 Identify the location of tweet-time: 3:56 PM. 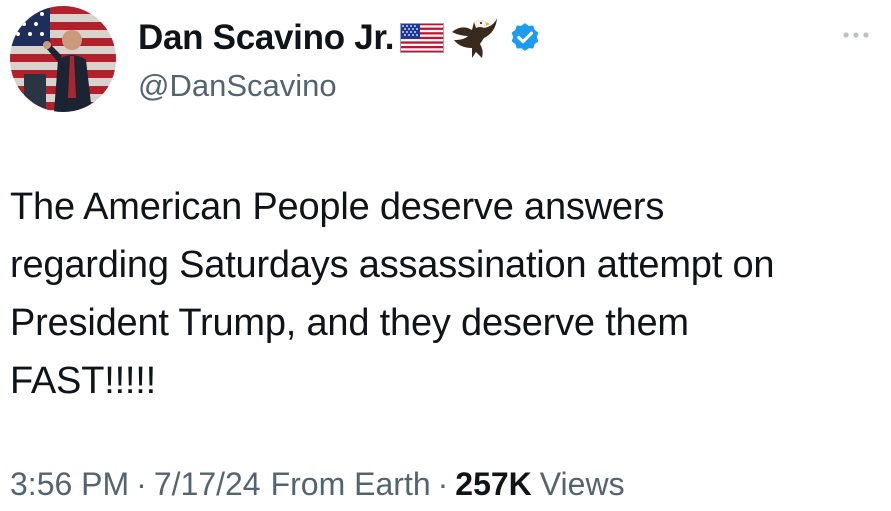
(69, 484).